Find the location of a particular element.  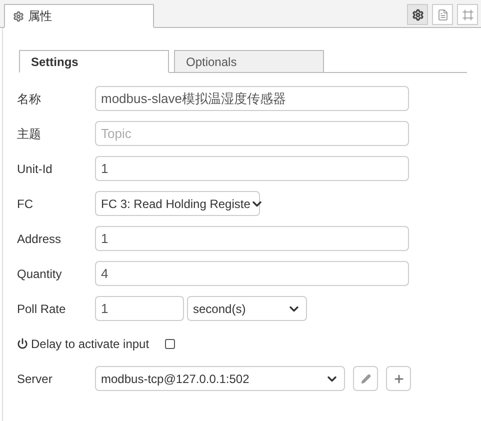

pencil-icon is located at coordinates (365, 379).